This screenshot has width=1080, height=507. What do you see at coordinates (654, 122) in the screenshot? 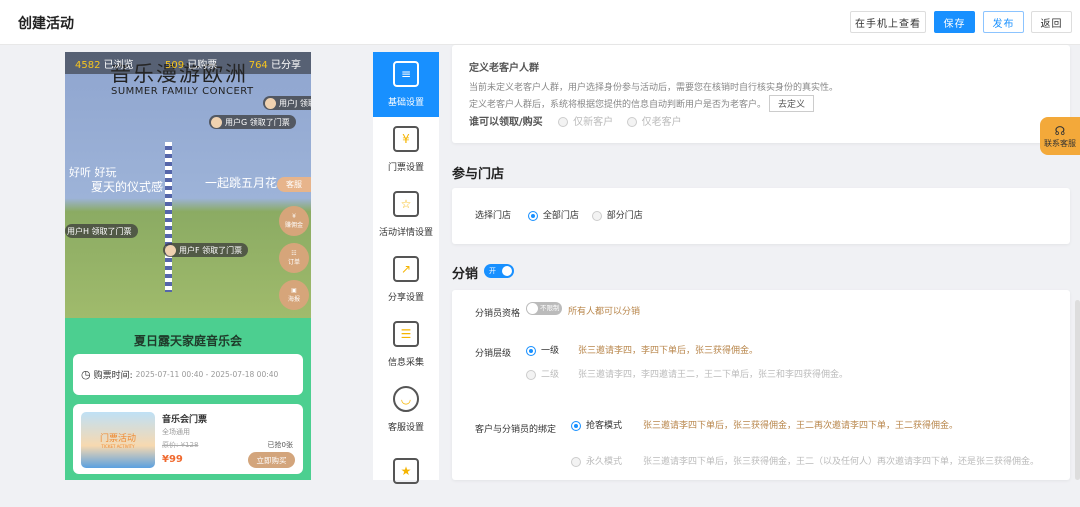
I see `radio-old-customer: 仅老客户` at bounding box center [654, 122].